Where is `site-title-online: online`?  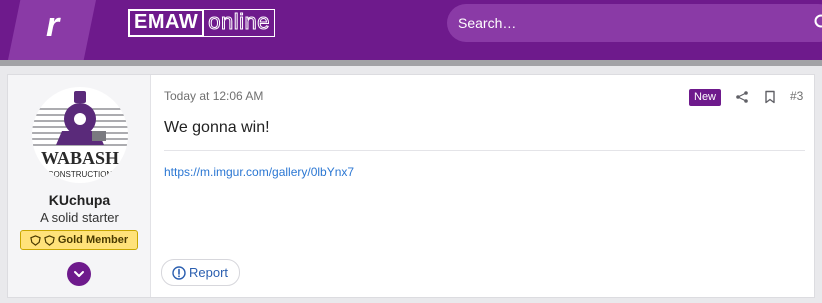 site-title-online: online is located at coordinates (239, 23).